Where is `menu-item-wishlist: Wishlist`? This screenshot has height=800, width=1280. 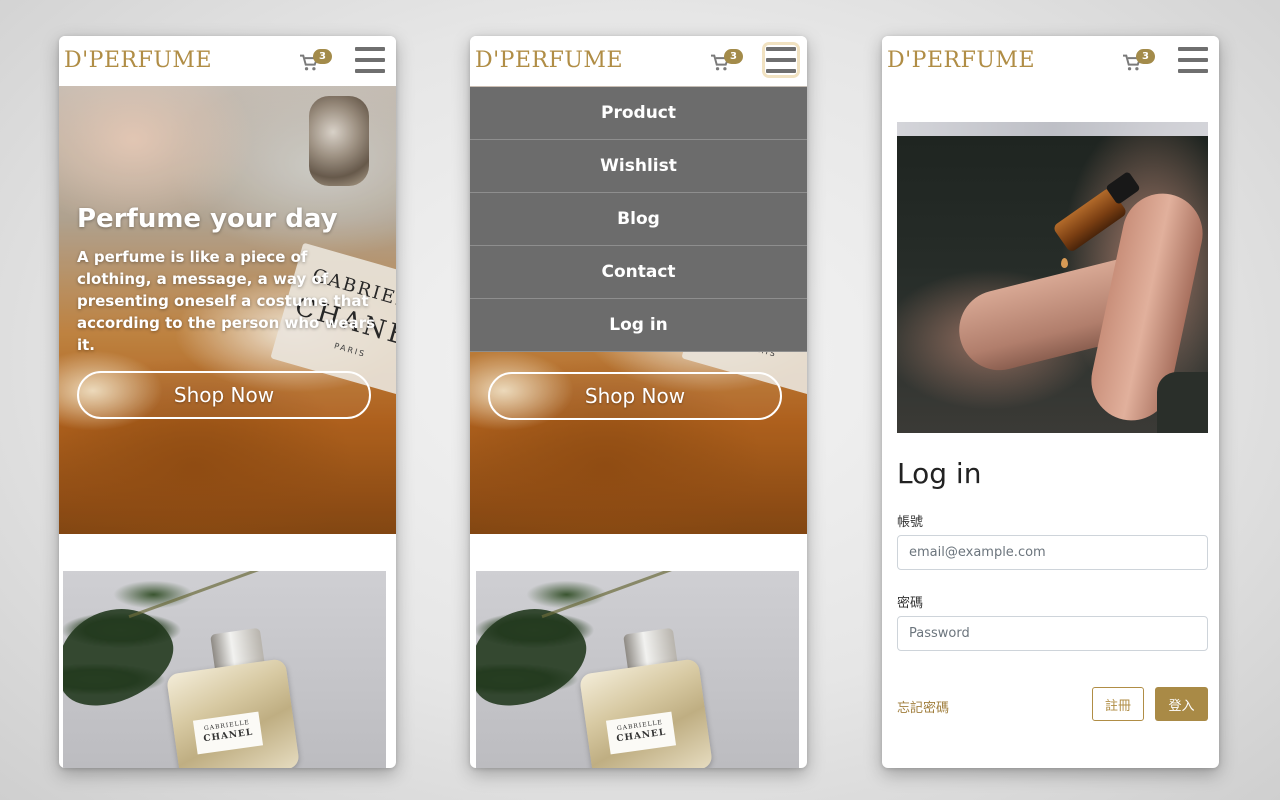
menu-item-wishlist: Wishlist is located at coordinates (638, 166).